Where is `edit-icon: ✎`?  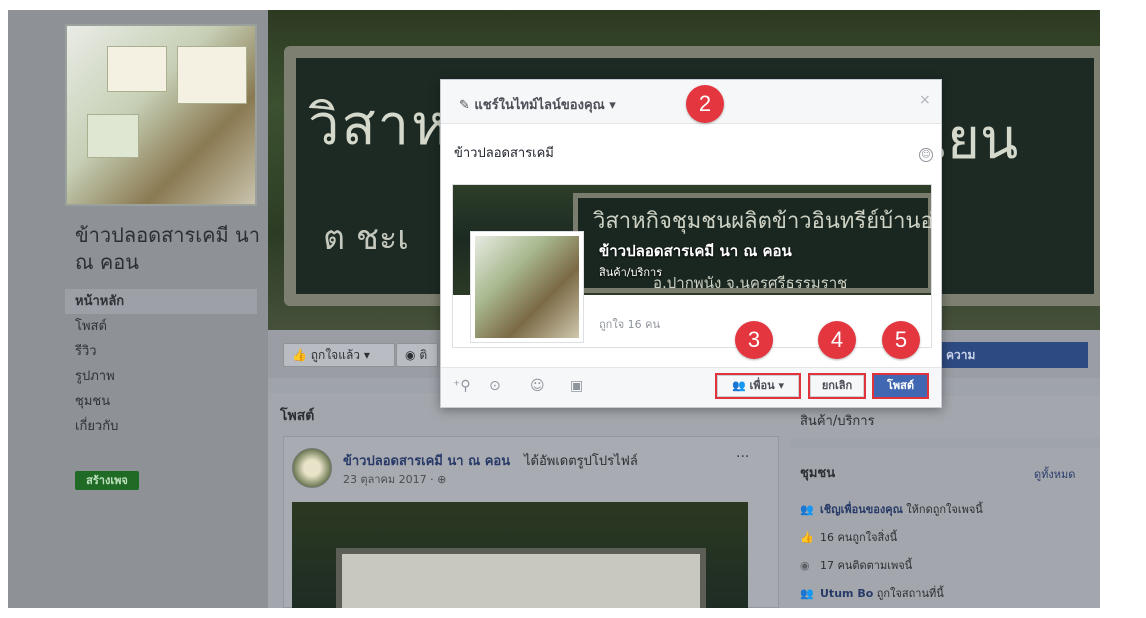 edit-icon: ✎ is located at coordinates (467, 105).